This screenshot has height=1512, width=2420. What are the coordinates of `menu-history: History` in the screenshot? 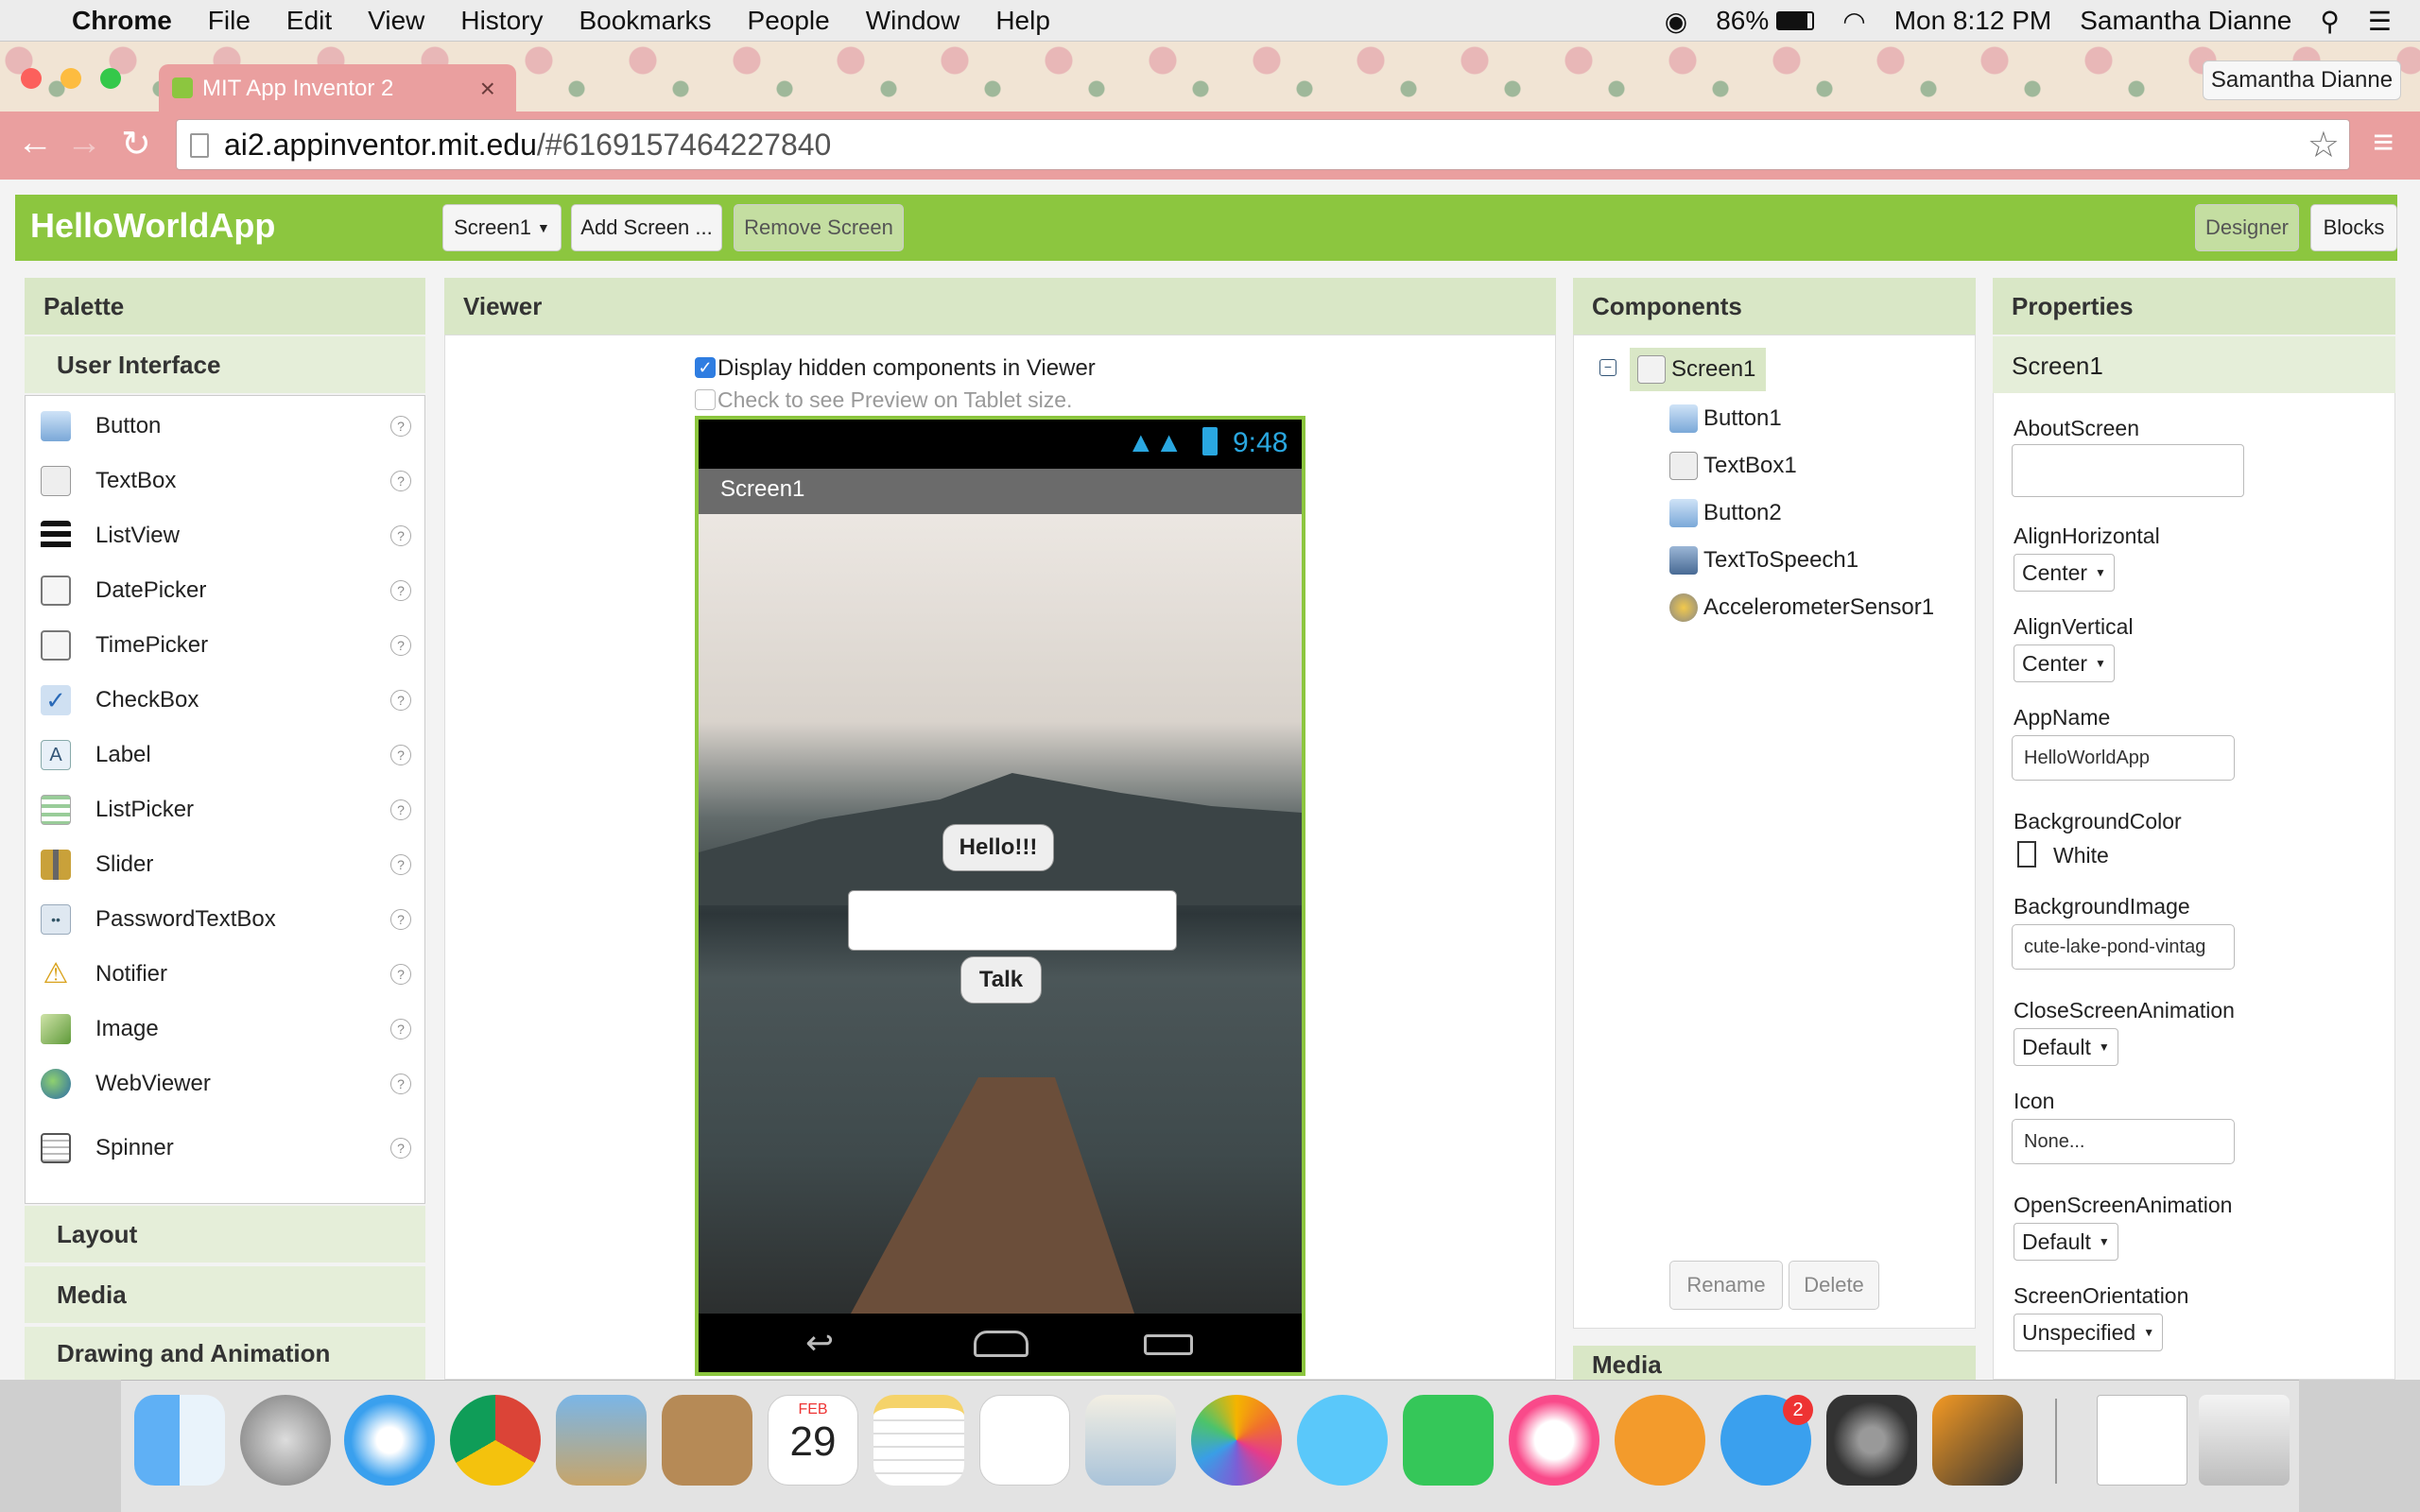 It's located at (501, 21).